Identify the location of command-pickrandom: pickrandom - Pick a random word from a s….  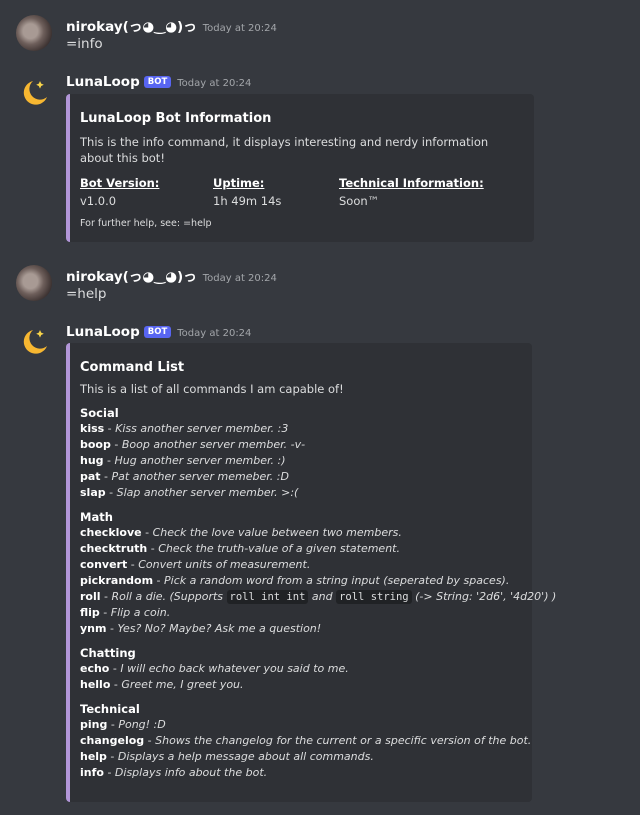
(295, 580).